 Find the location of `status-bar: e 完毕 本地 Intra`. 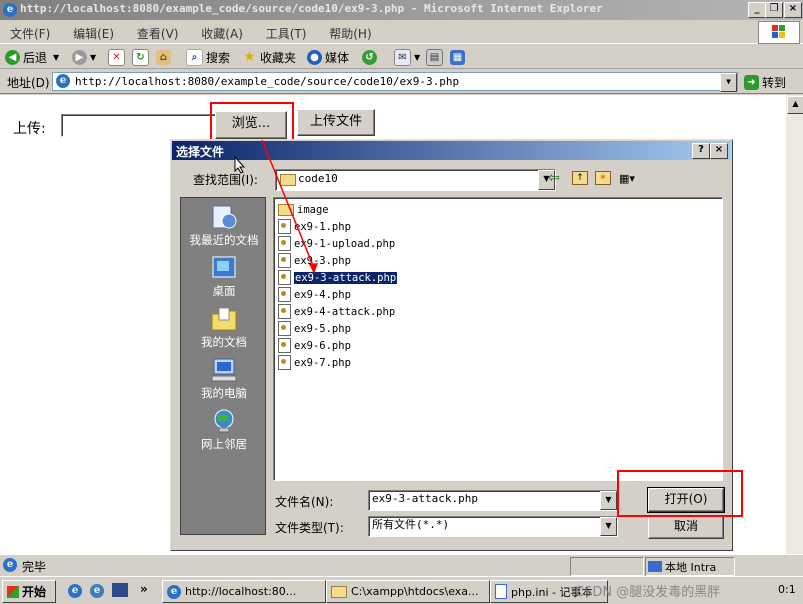

status-bar: e 完毕 本地 Intra is located at coordinates (401, 565).